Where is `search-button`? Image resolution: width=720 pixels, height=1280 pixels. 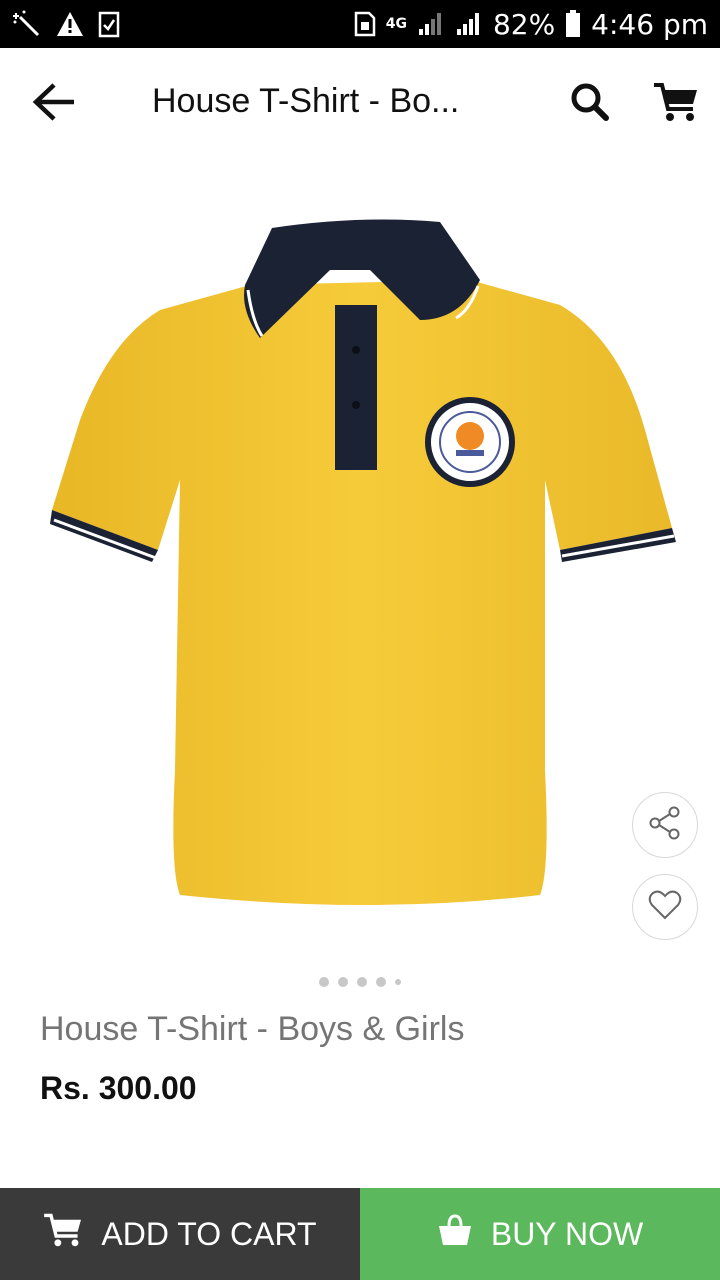
search-button is located at coordinates (590, 104).